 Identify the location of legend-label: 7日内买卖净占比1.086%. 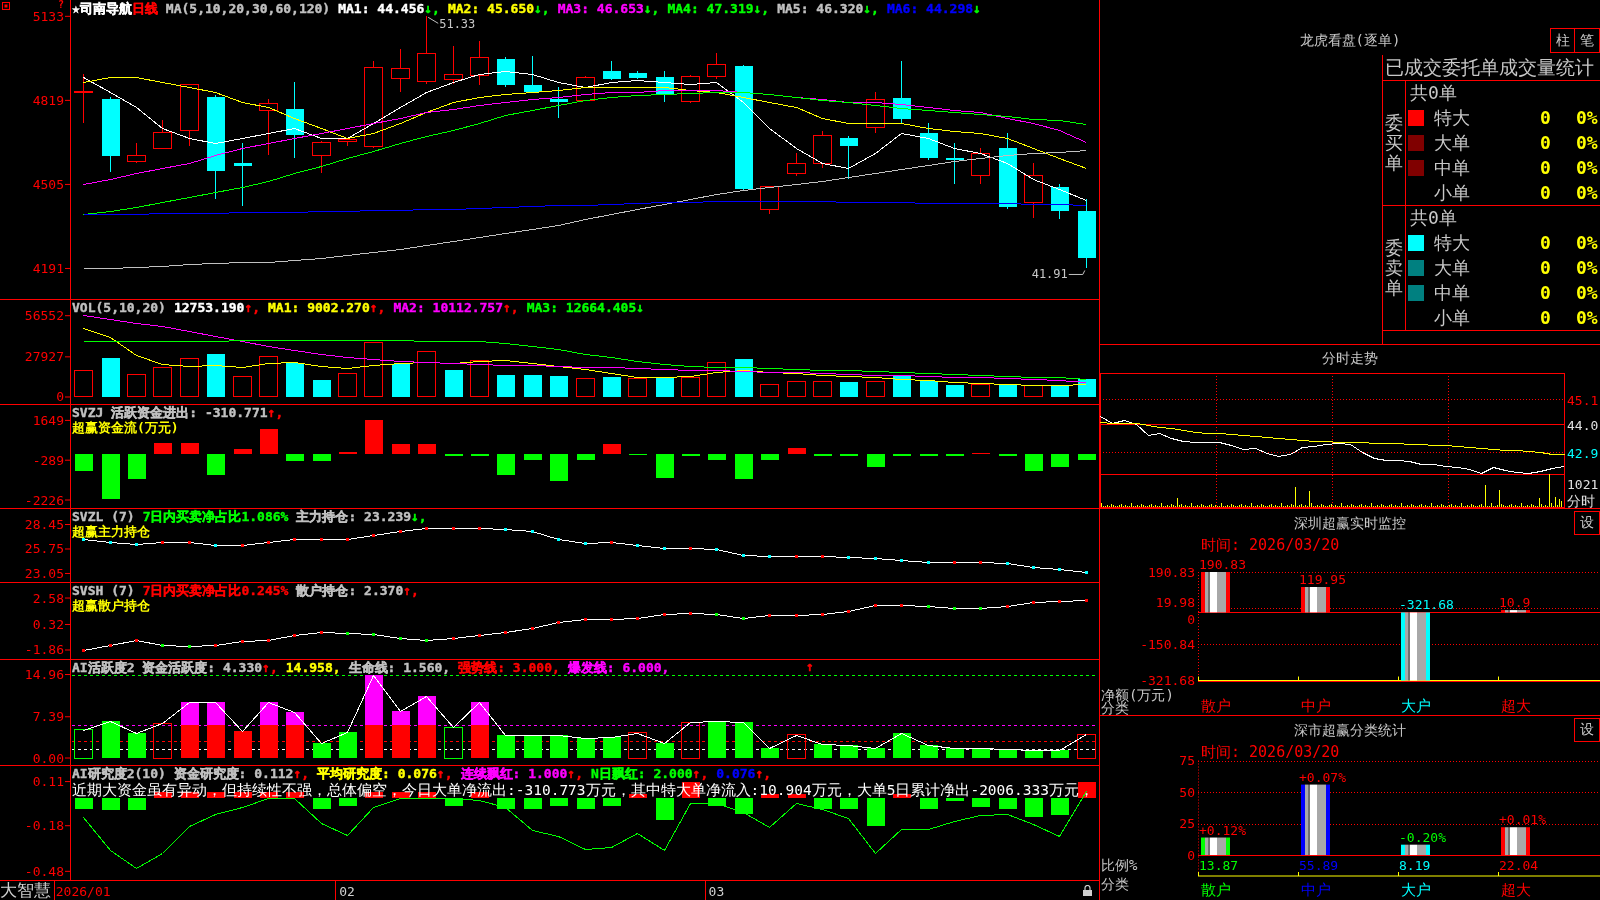
(215, 516).